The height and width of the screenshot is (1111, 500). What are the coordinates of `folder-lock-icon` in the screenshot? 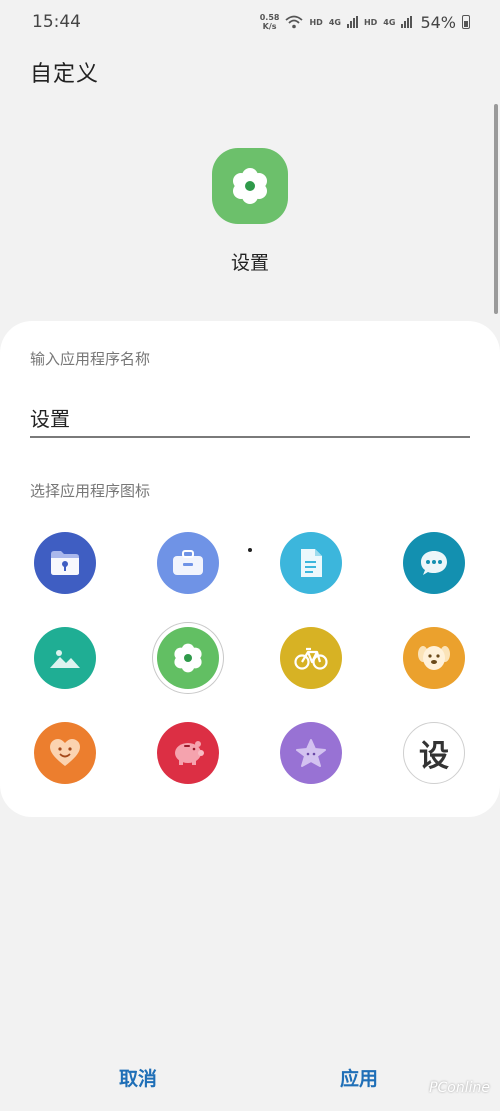 It's located at (65, 563).